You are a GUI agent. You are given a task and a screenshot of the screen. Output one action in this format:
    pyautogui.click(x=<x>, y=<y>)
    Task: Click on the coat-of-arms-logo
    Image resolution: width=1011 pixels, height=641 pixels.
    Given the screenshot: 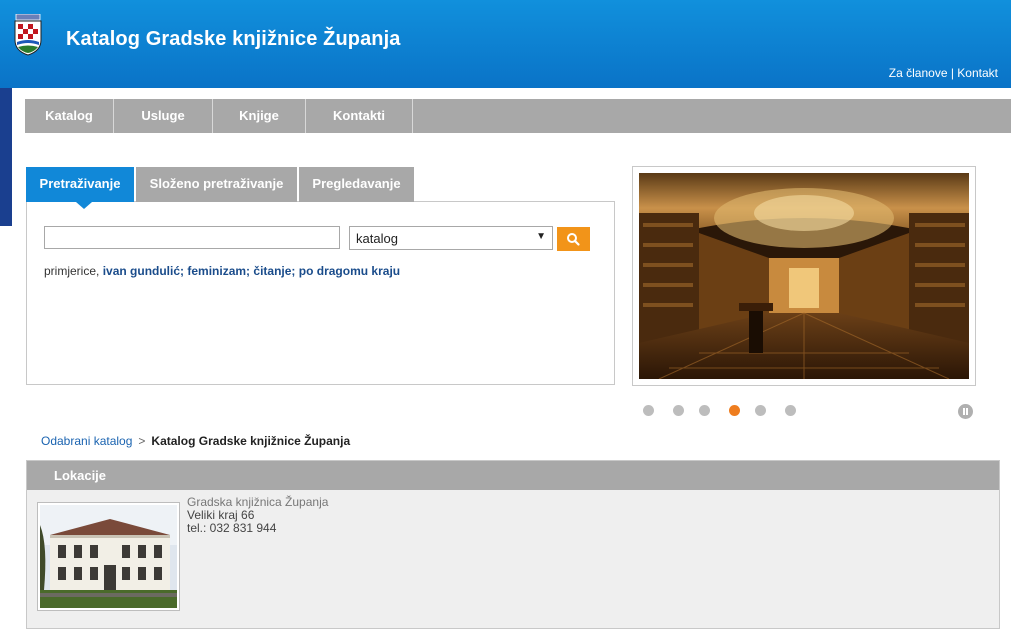 What is the action you would take?
    pyautogui.click(x=28, y=34)
    